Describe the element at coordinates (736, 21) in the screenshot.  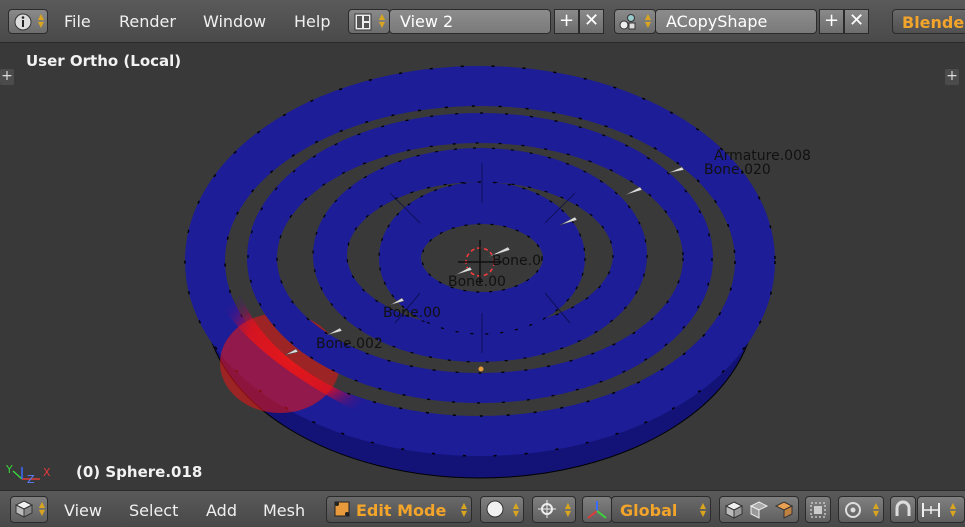
I see `scene-name: ACopyShape` at that location.